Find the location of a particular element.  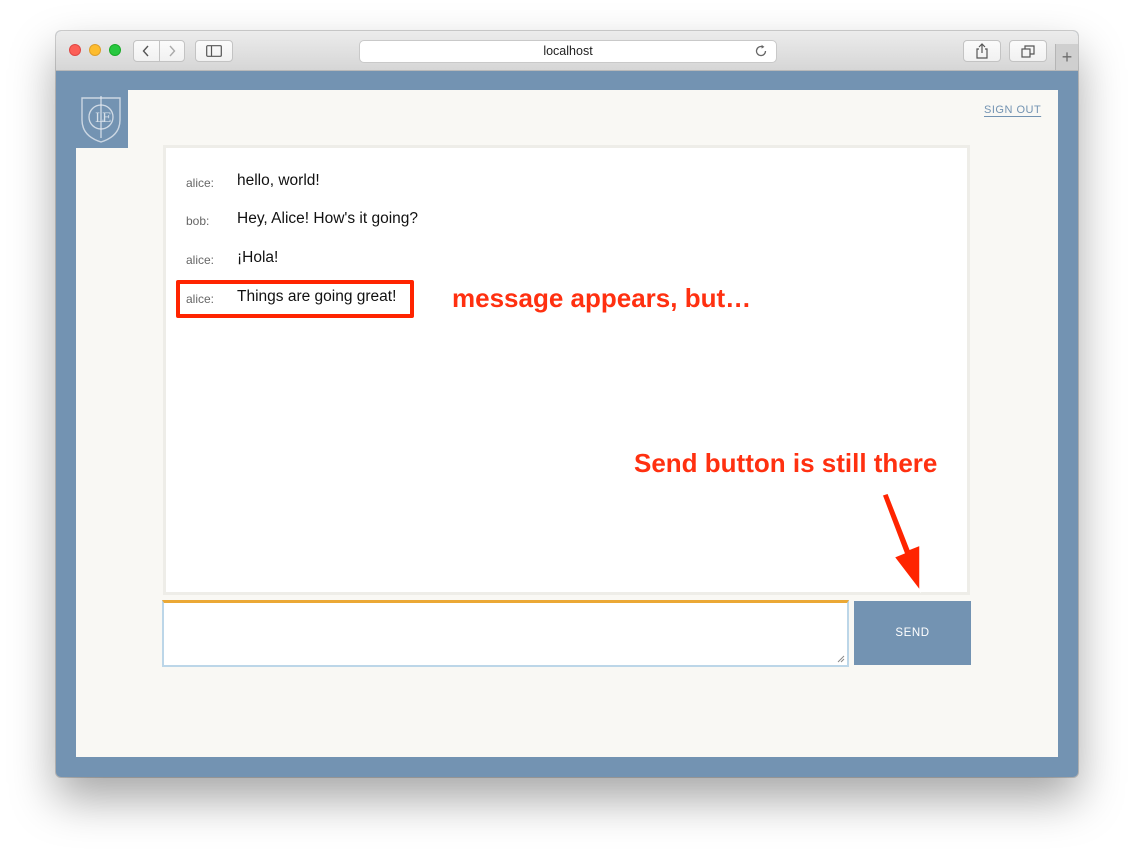

message-text: hello, world! is located at coordinates (278, 180).